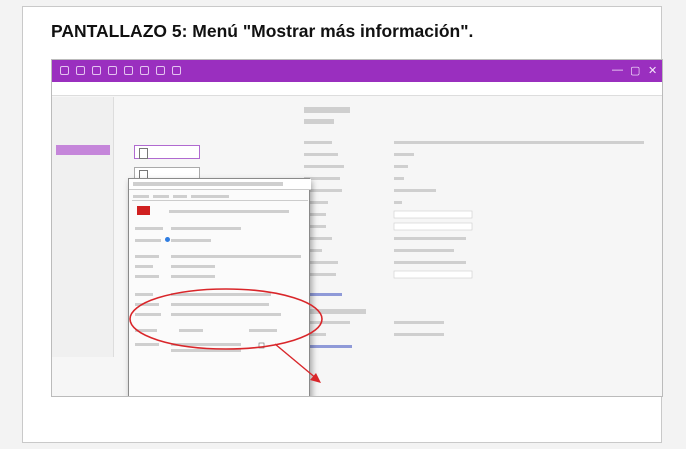  What do you see at coordinates (296, 361) in the screenshot?
I see `arrow-line` at bounding box center [296, 361].